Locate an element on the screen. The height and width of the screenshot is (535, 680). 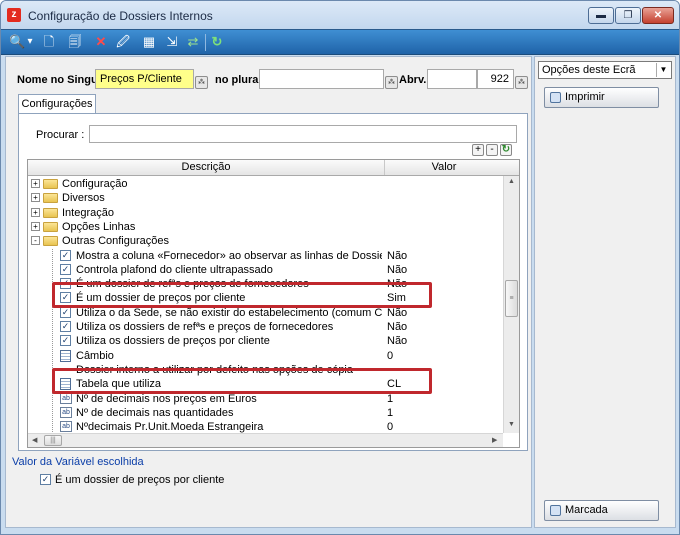
variable-checkbox-label: É um dossier de preços por cliente is located at coordinates (140, 480).